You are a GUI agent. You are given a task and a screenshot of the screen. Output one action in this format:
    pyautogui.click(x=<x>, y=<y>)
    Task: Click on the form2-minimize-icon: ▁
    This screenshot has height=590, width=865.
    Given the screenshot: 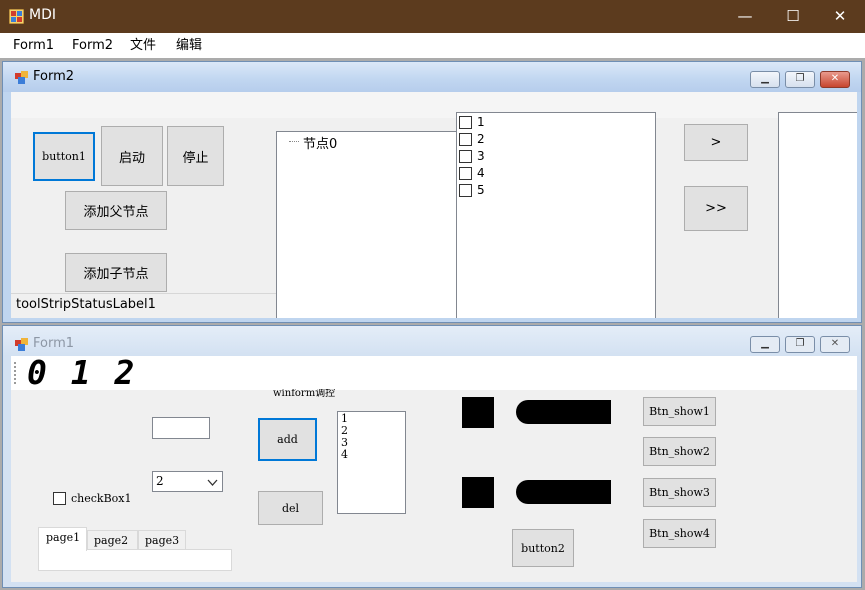 What is the action you would take?
    pyautogui.click(x=765, y=79)
    